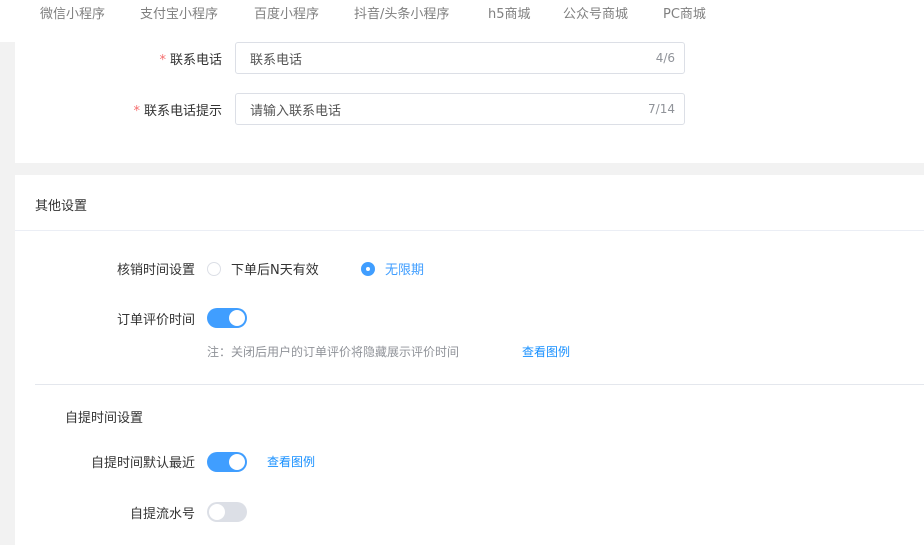  I want to click on tab-official-account-store: 公众号商城, so click(595, 12).